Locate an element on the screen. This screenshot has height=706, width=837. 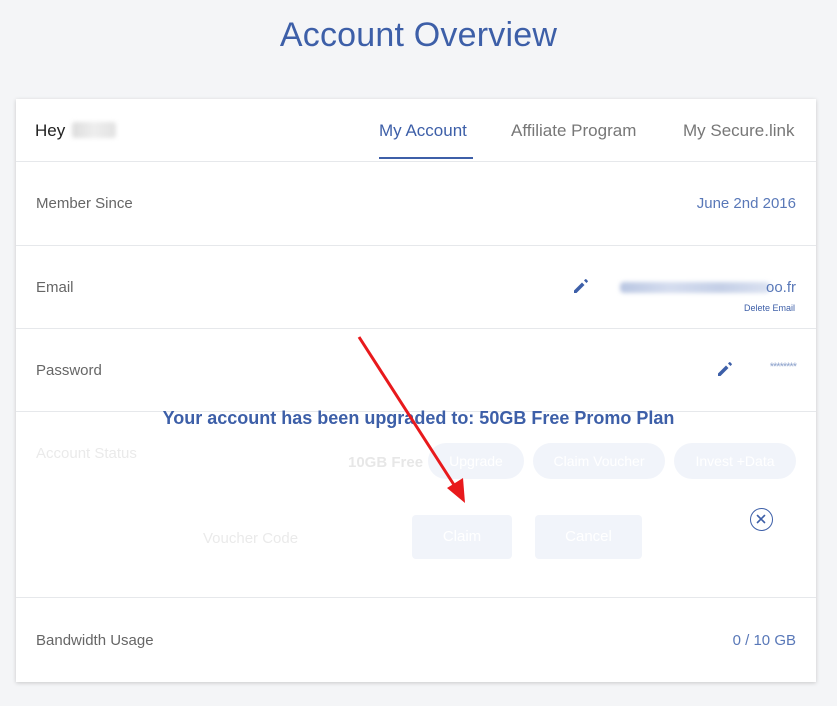
password-row: Password ******** is located at coordinates (416, 370).